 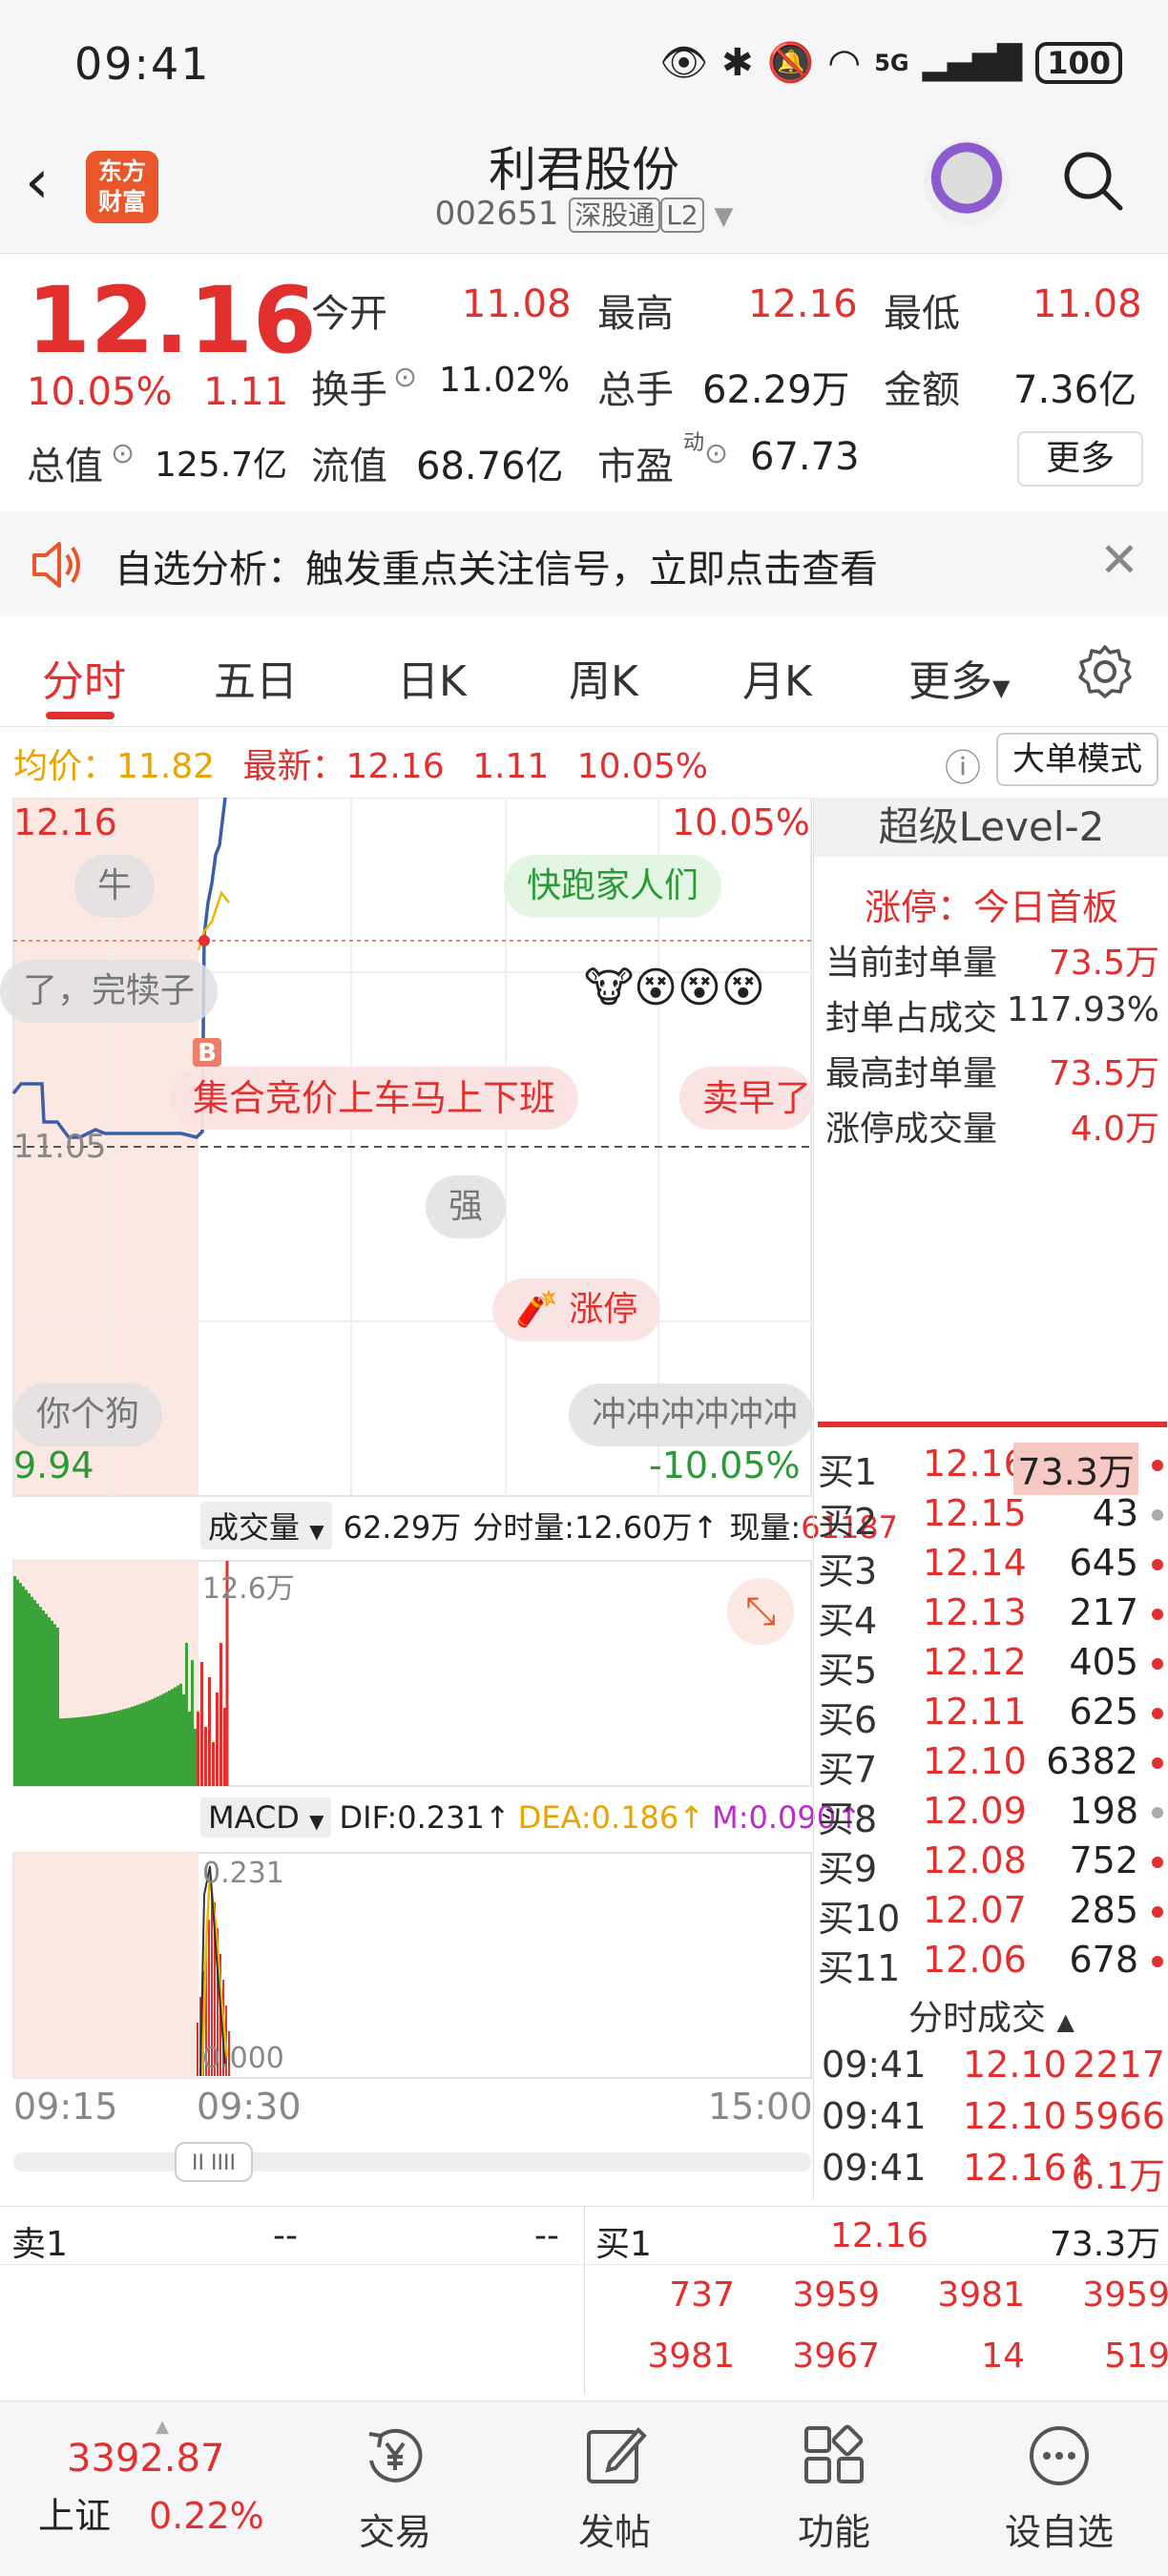 I want to click on bid-volume: 645, so click(x=1103, y=1563).